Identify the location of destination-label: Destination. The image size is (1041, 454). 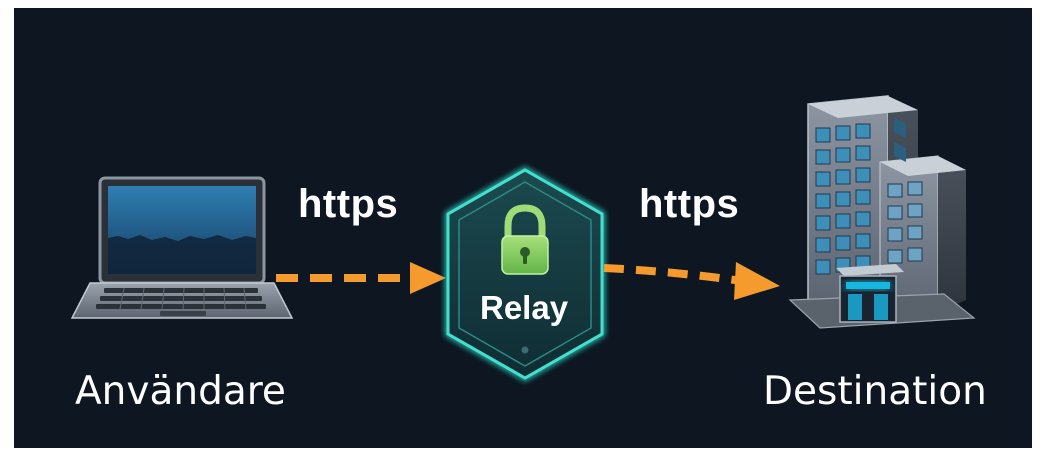
(875, 391).